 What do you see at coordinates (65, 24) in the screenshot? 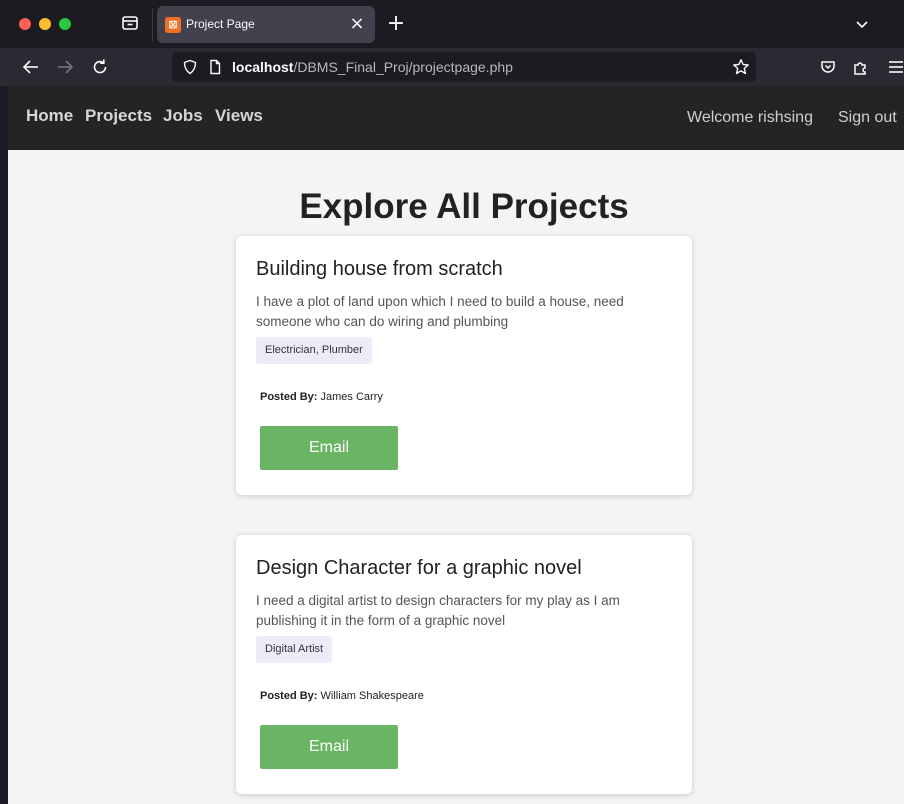
I see `window-maximize-button` at bounding box center [65, 24].